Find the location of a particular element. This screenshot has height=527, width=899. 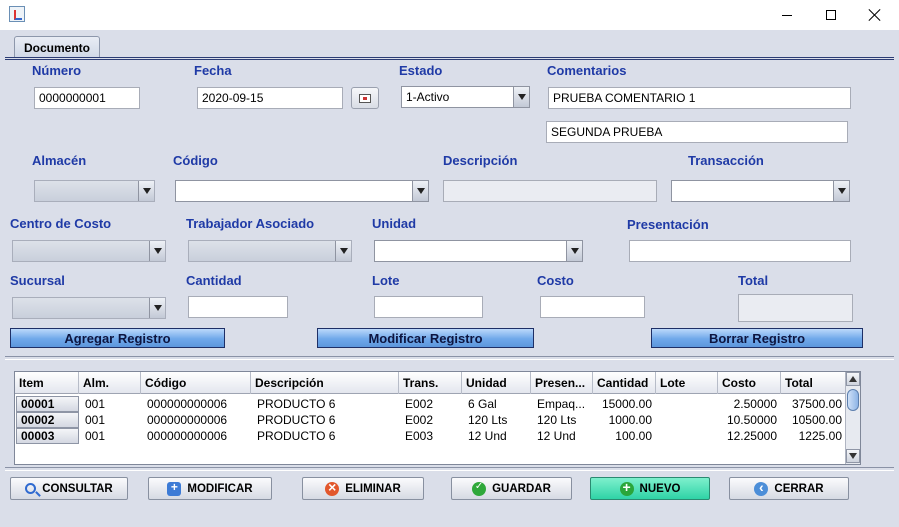

trabajador-combo is located at coordinates (270, 251).